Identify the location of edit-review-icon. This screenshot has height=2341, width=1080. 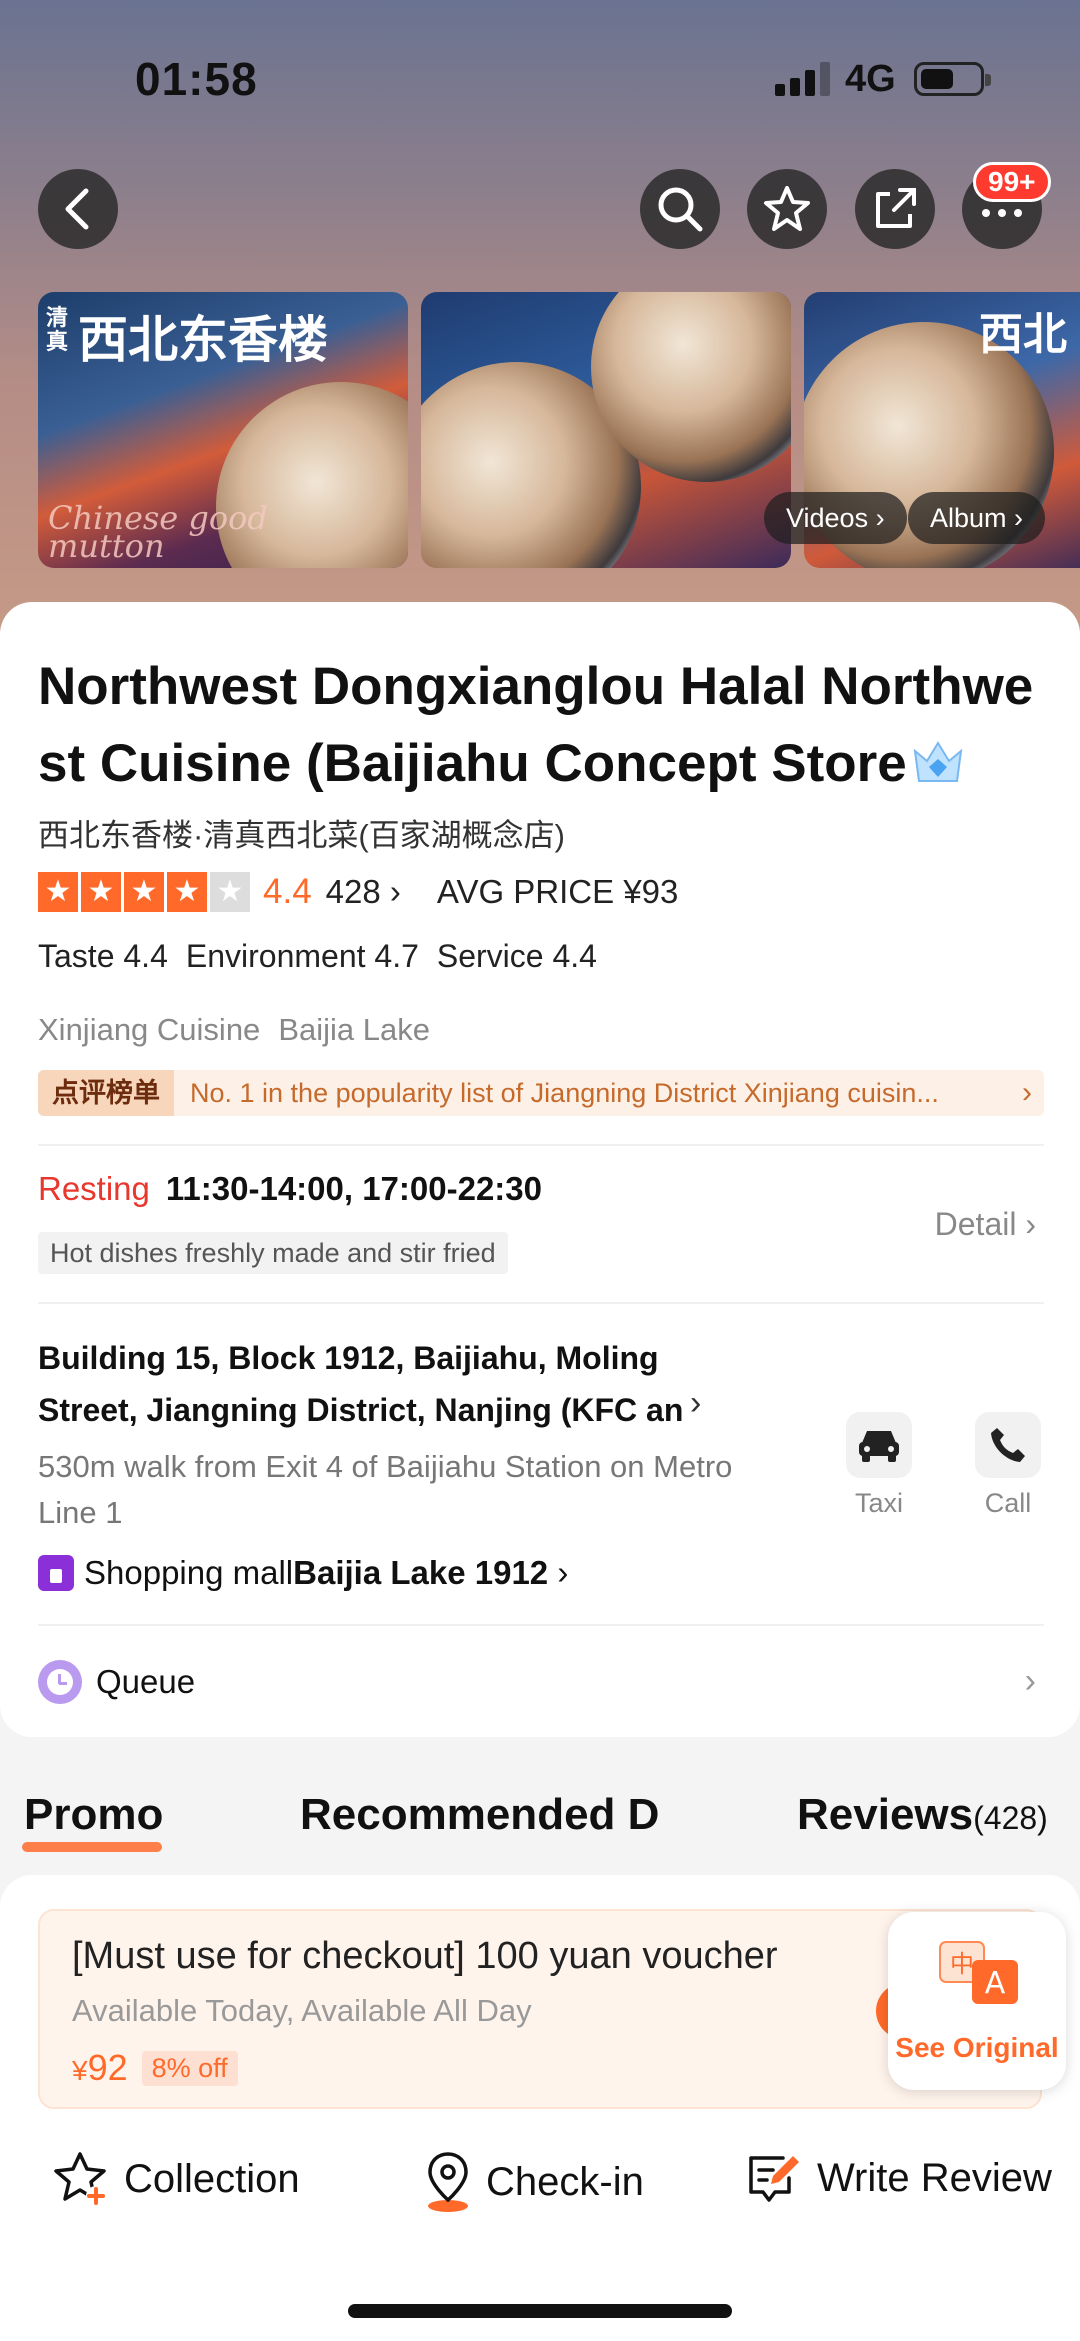
(774, 2179).